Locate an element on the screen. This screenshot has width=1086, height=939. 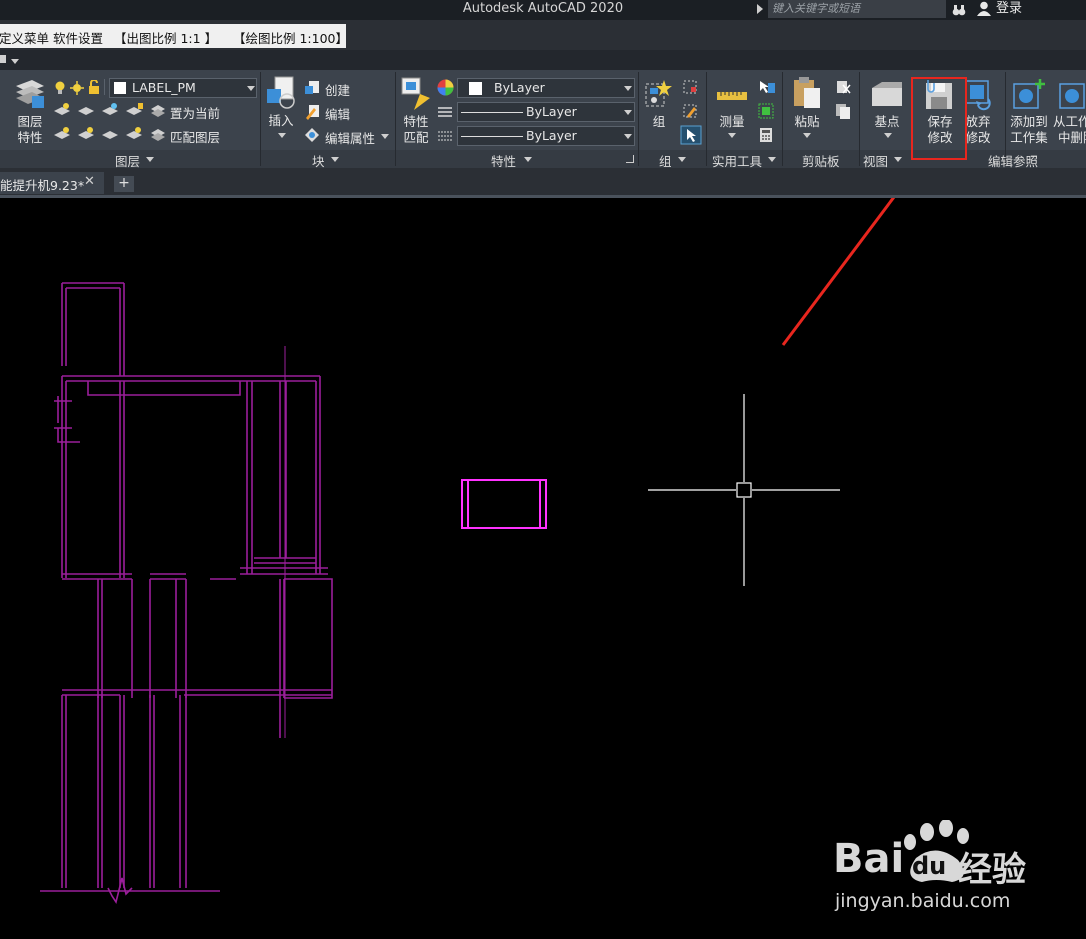
remove-from-workset-label-2: 中删除 is located at coordinates (1072, 138).